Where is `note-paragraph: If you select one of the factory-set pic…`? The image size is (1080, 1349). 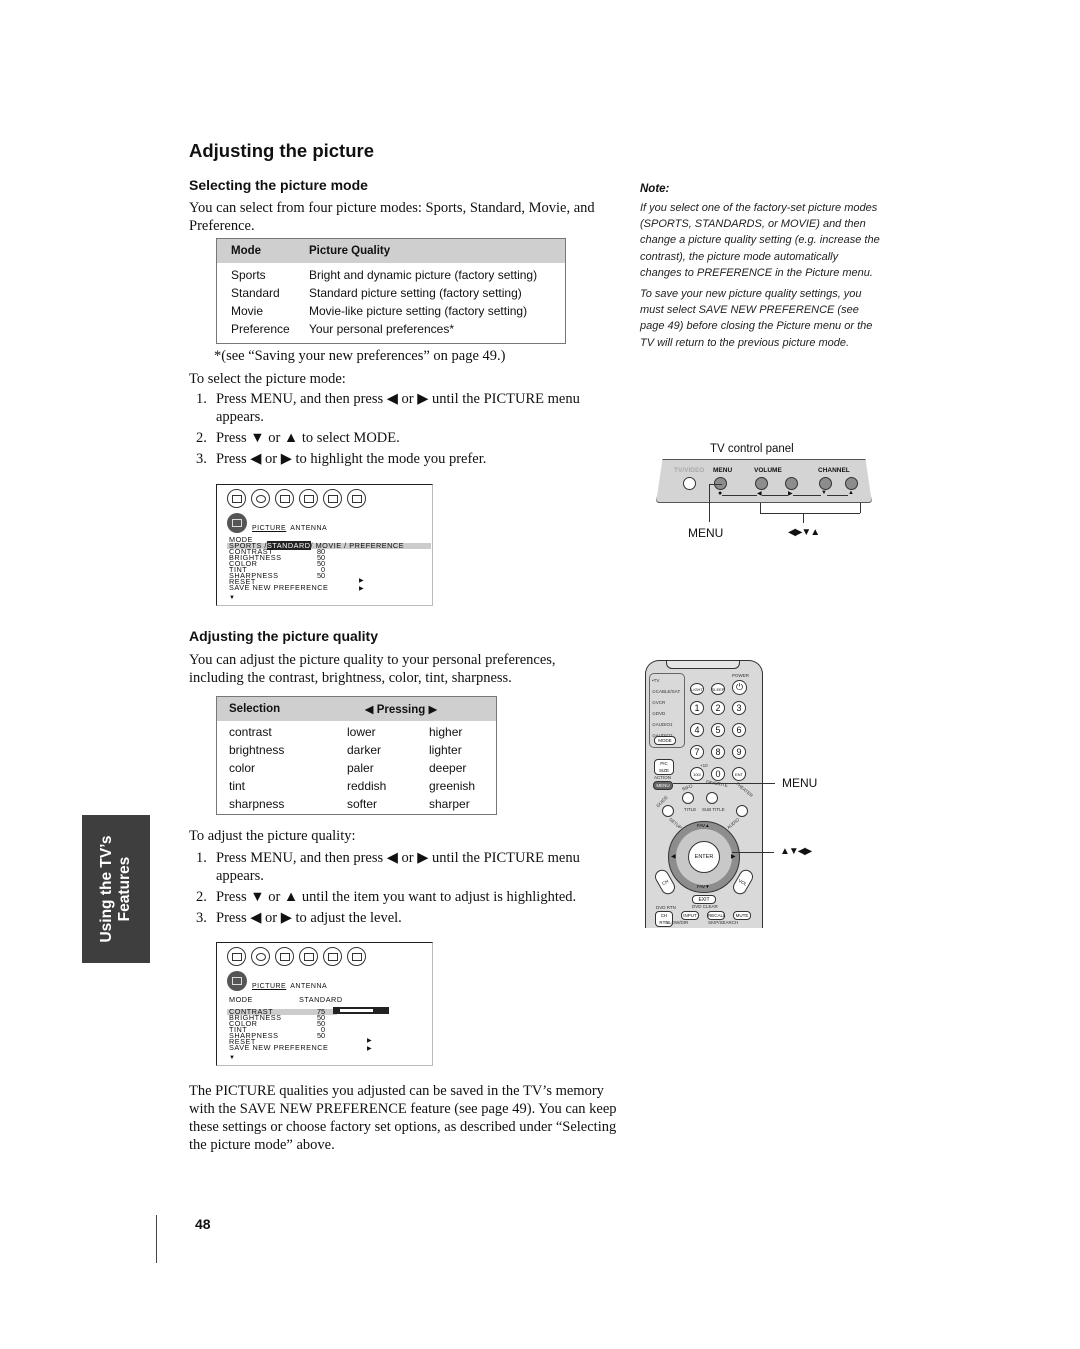 note-paragraph: If you select one of the factory-set pic… is located at coordinates (760, 240).